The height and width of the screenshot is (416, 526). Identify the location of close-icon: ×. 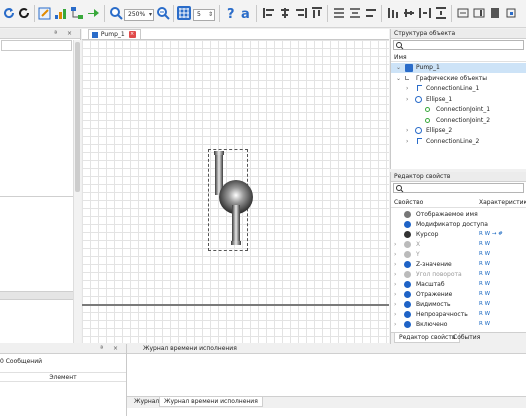
(132, 34).